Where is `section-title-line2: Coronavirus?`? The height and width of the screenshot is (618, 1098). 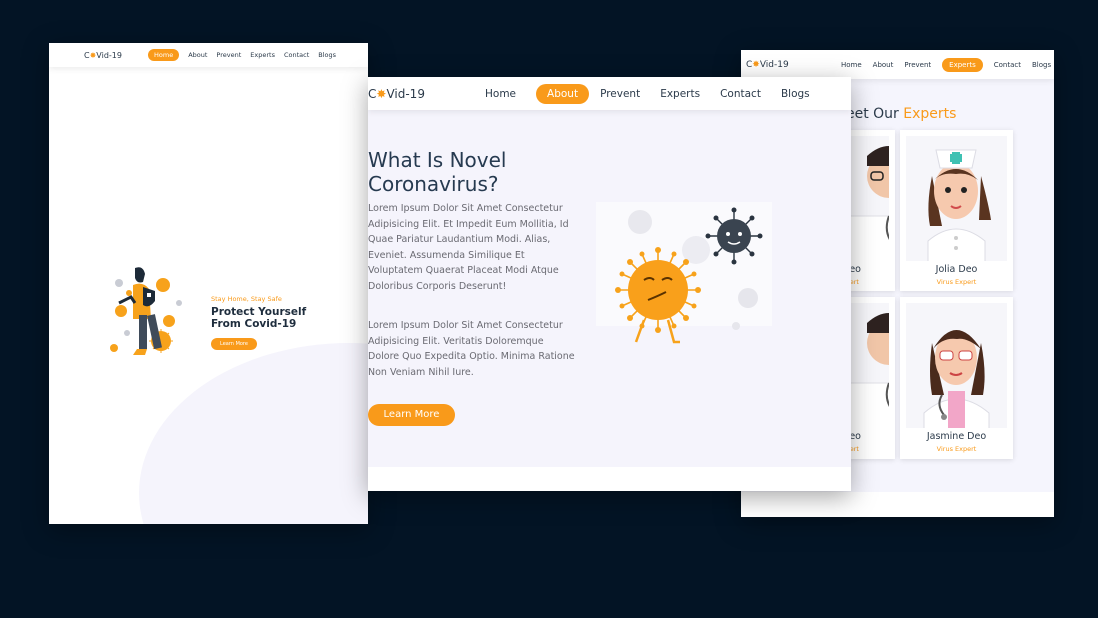 section-title-line2: Coronavirus? is located at coordinates (433, 184).